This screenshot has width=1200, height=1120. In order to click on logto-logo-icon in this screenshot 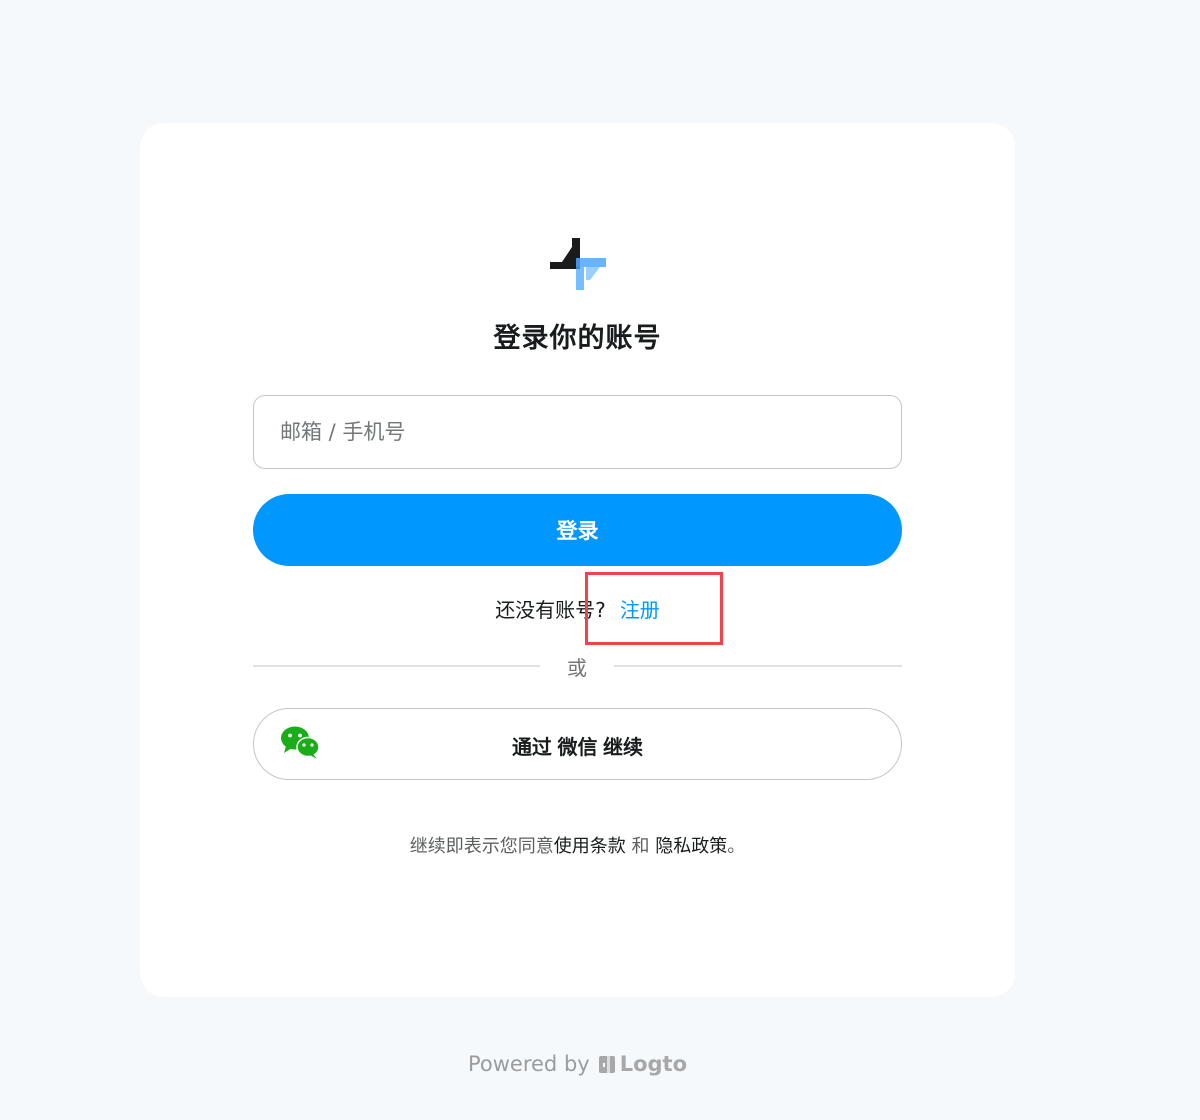, I will do `click(606, 1064)`.